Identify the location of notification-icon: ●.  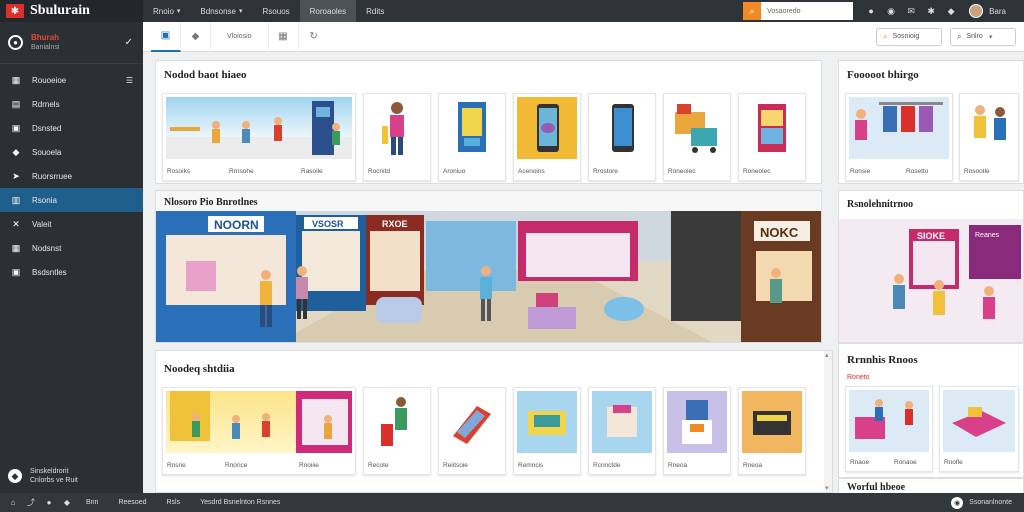
(871, 11).